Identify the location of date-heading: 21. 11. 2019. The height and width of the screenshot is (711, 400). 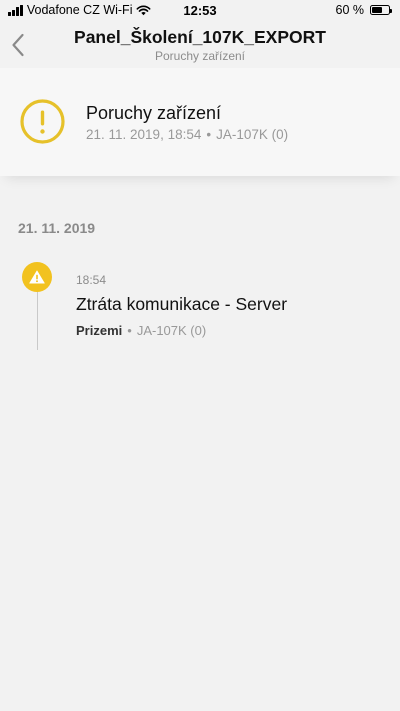
(57, 228).